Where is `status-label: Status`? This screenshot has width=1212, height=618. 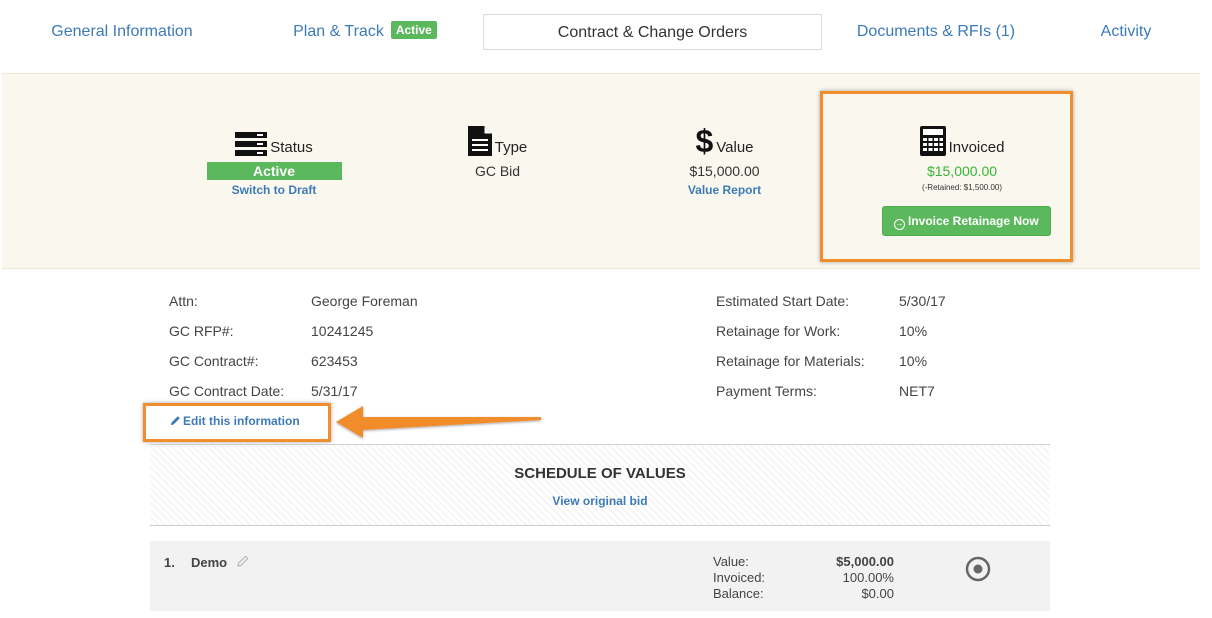
status-label: Status is located at coordinates (291, 147).